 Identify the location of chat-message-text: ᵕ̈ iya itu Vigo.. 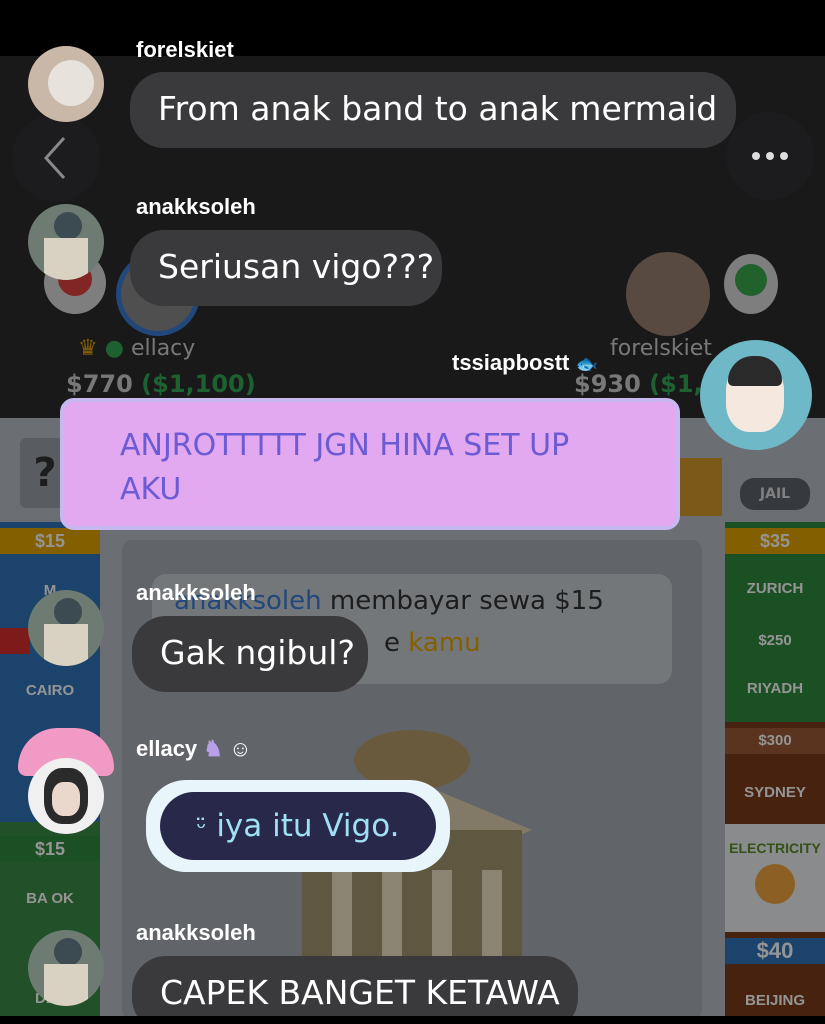
(298, 826).